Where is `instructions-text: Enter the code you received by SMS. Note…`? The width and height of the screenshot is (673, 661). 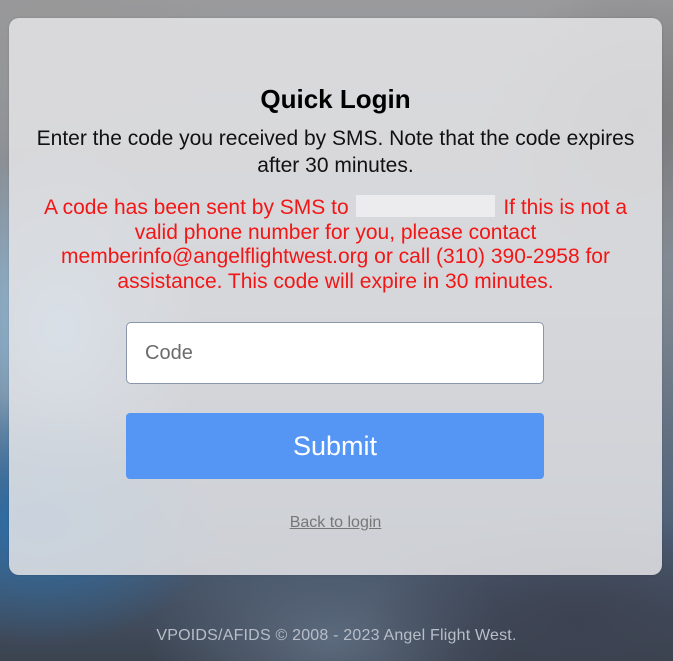 instructions-text: Enter the code you received by SMS. Note… is located at coordinates (335, 152).